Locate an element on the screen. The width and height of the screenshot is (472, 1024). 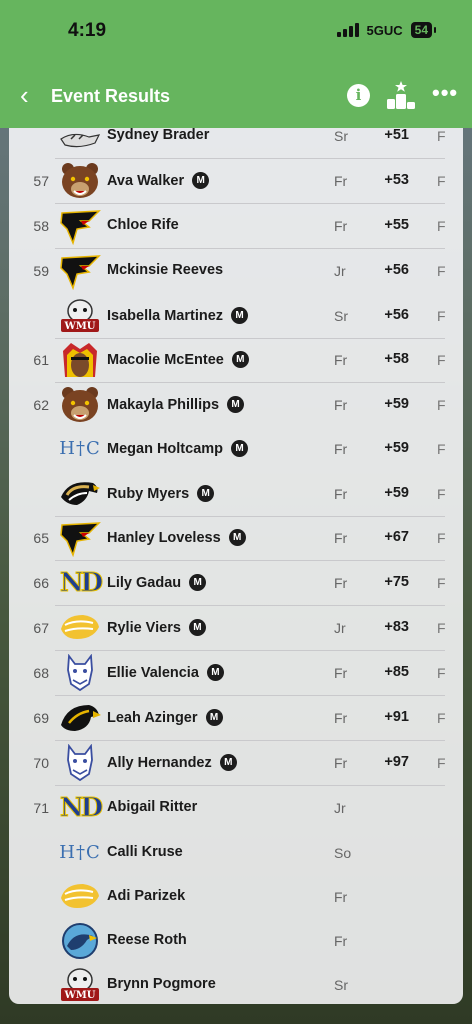
player-name-text: Reese Roth is located at coordinates (147, 940).